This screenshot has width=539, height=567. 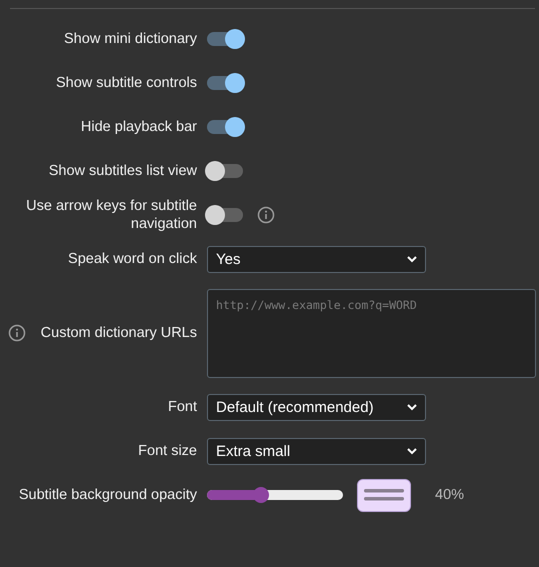 I want to click on lines-icon, so click(x=384, y=495).